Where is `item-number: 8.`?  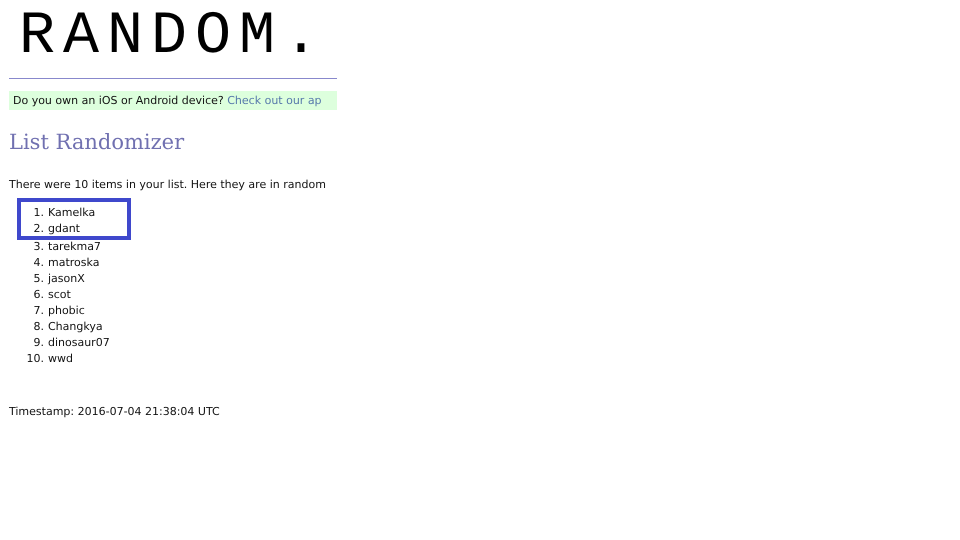
item-number: 8. is located at coordinates (38, 327).